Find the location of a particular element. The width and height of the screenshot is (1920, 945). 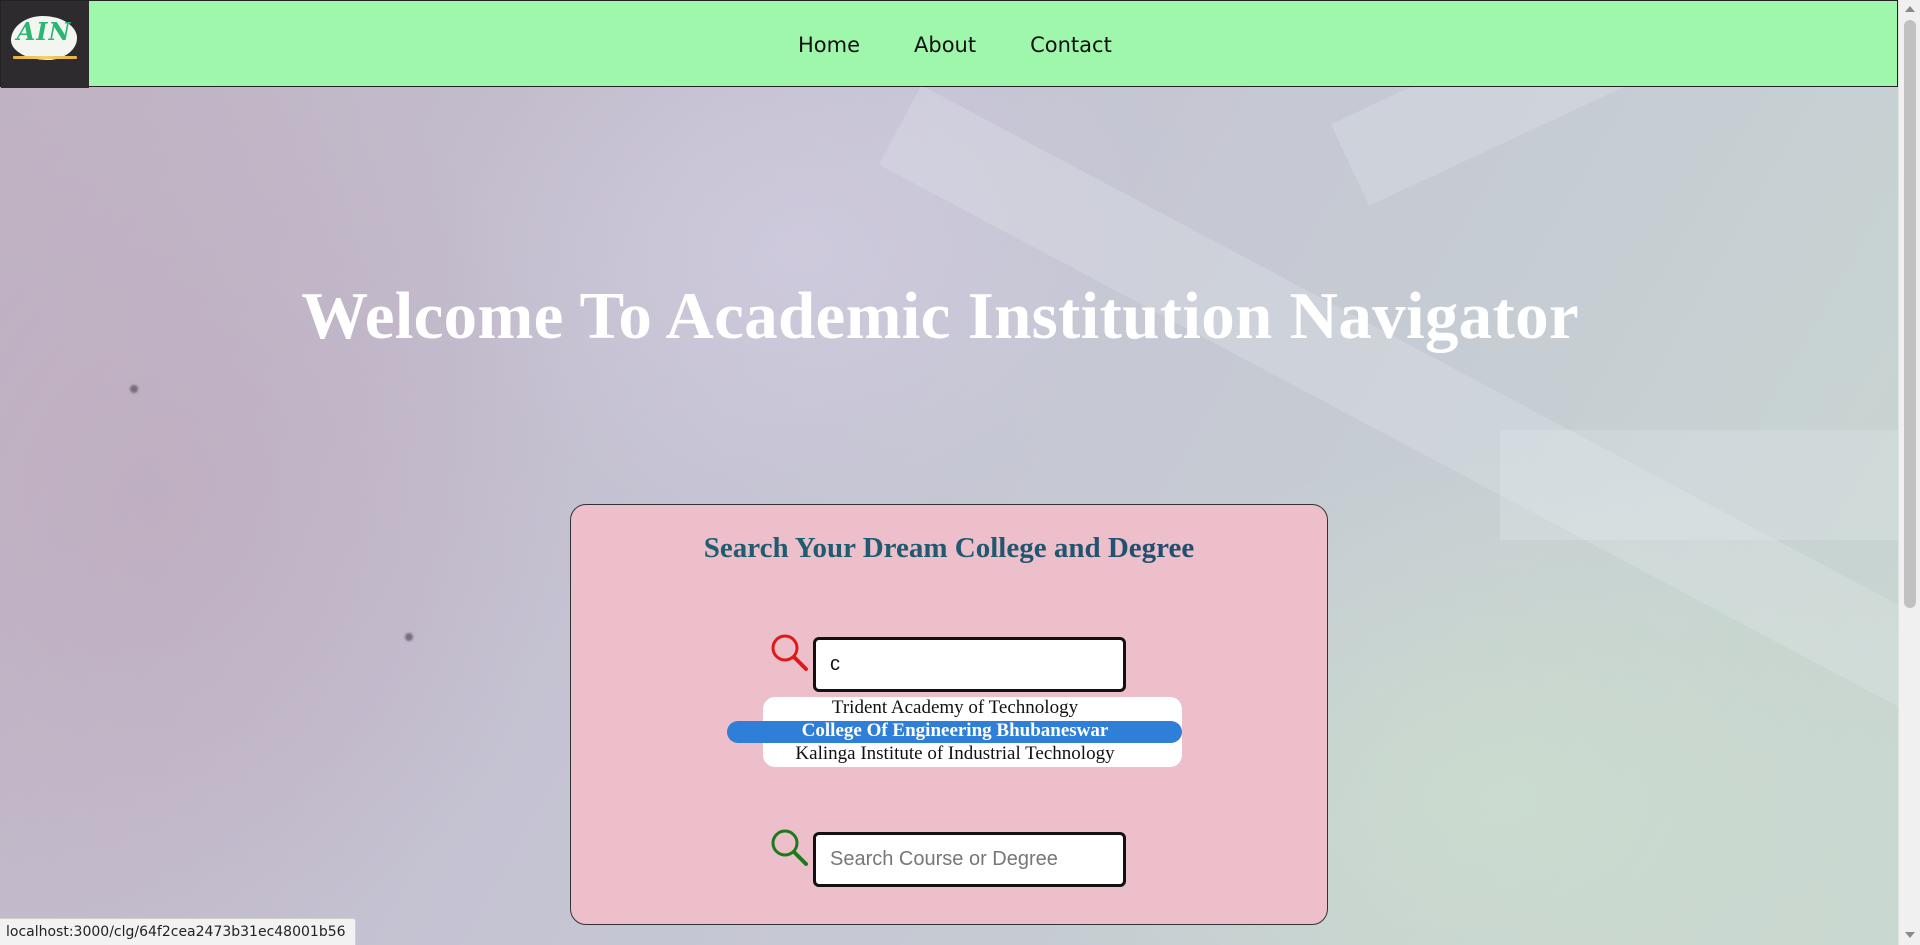

vertical-scrollbar is located at coordinates (1909, 472).